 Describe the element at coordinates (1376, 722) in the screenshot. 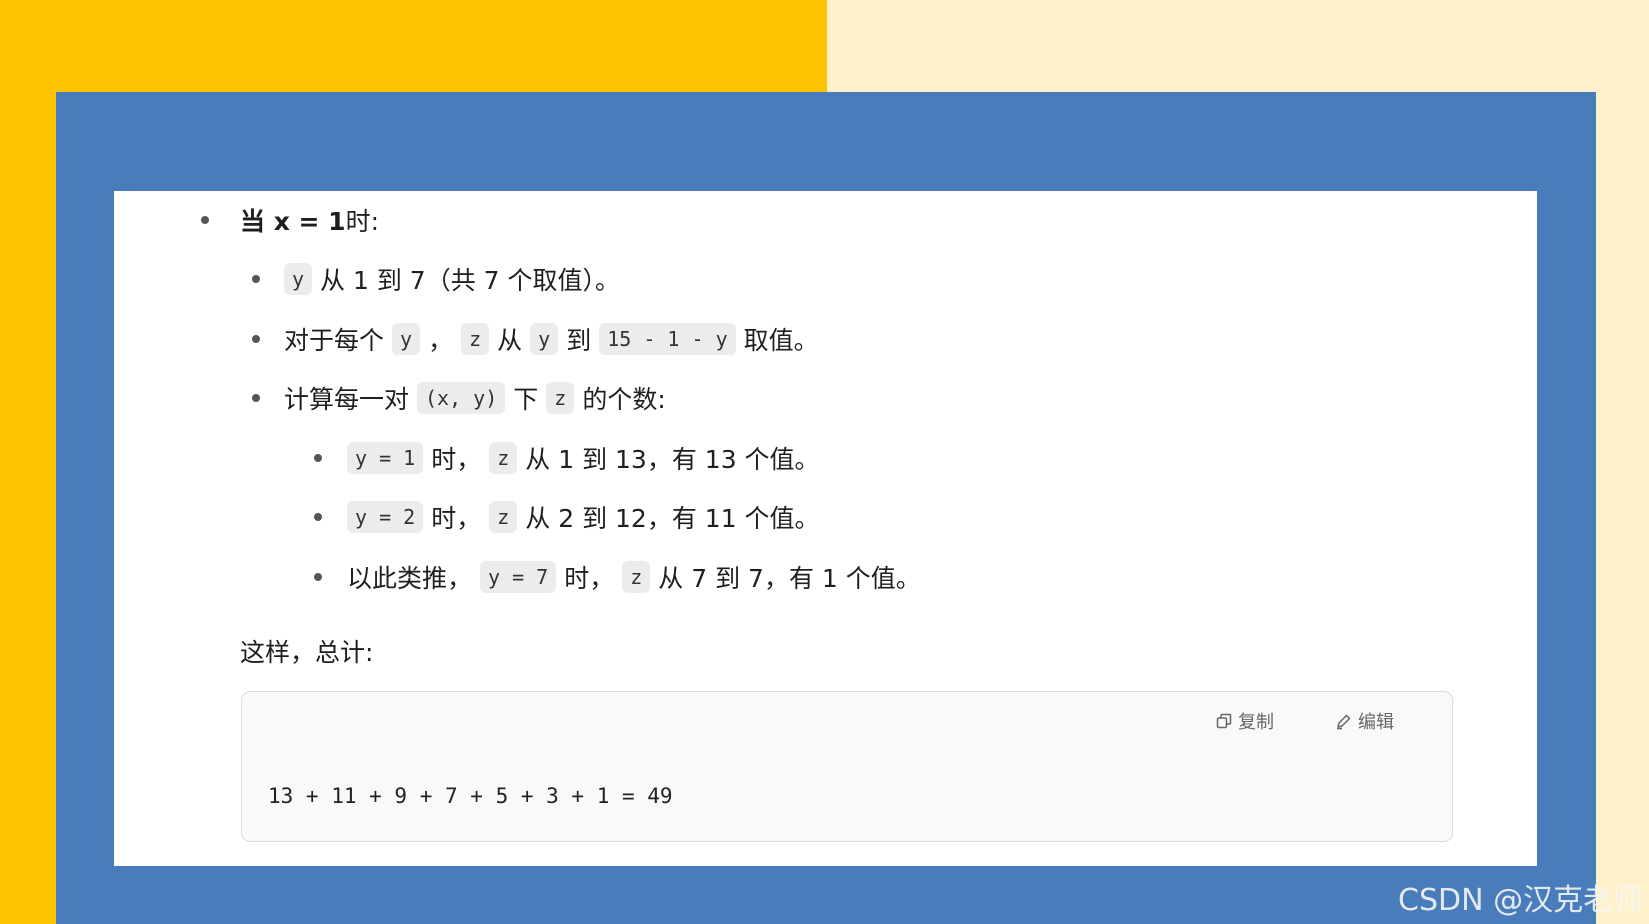

I see `edit-label: 编辑` at that location.